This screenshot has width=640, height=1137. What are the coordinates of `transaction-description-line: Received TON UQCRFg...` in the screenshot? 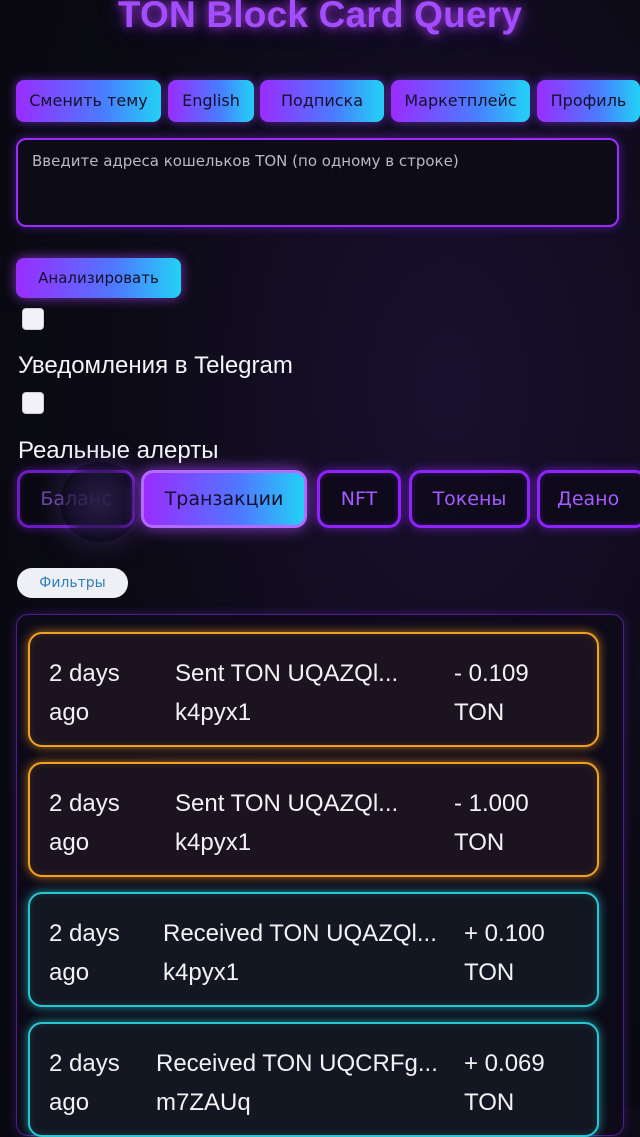 It's located at (297, 1063).